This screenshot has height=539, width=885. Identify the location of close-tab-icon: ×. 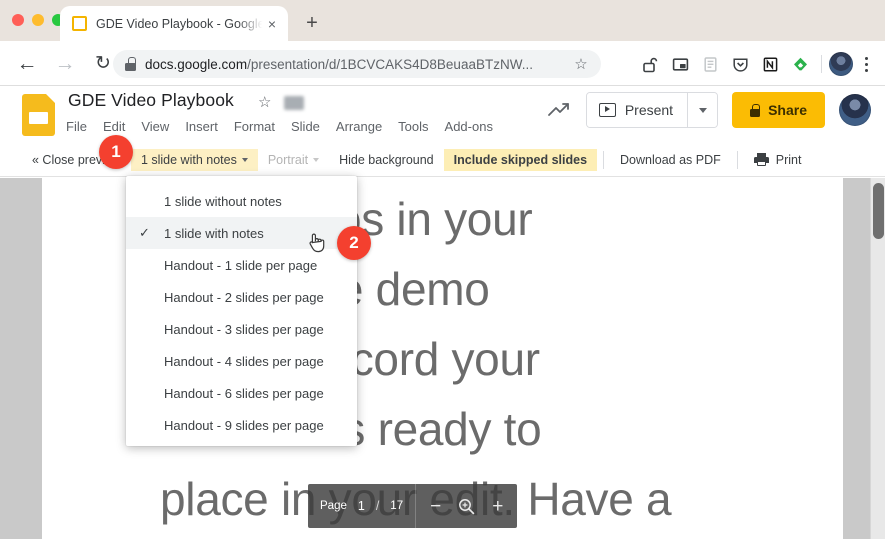
(272, 24).